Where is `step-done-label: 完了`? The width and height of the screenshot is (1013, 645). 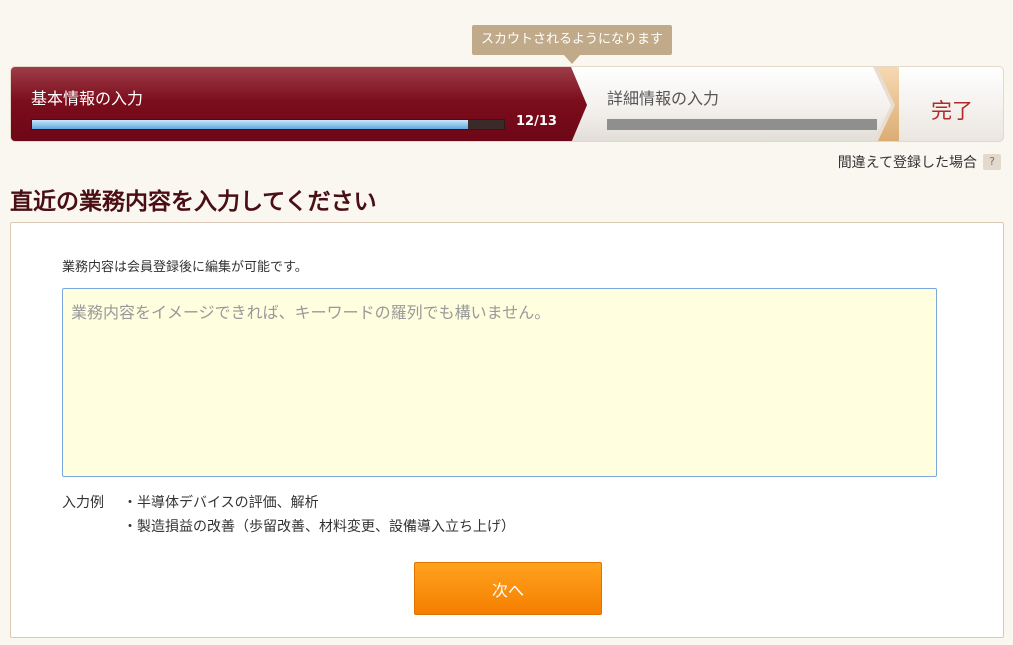 step-done-label: 完了 is located at coordinates (952, 111).